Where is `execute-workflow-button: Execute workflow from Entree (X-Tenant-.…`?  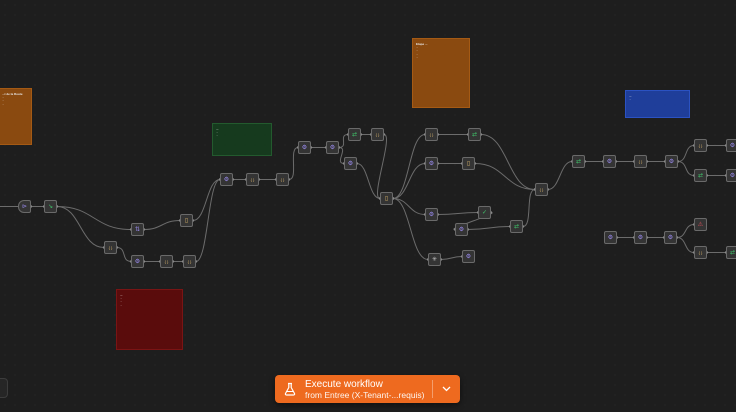 execute-workflow-button: Execute workflow from Entree (X-Tenant-.… is located at coordinates (367, 389).